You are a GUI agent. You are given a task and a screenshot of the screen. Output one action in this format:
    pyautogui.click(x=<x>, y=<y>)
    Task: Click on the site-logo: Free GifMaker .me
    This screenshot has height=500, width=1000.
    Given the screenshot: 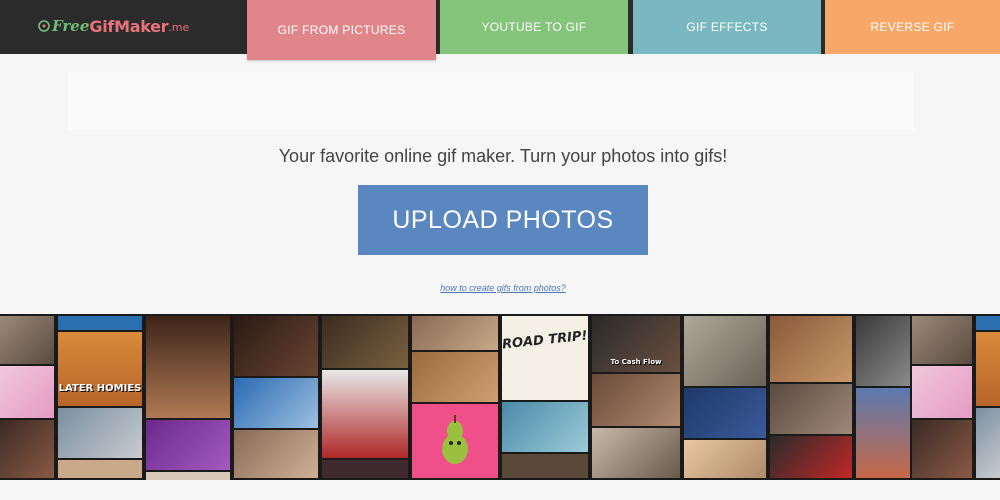 What is the action you would take?
    pyautogui.click(x=113, y=26)
    